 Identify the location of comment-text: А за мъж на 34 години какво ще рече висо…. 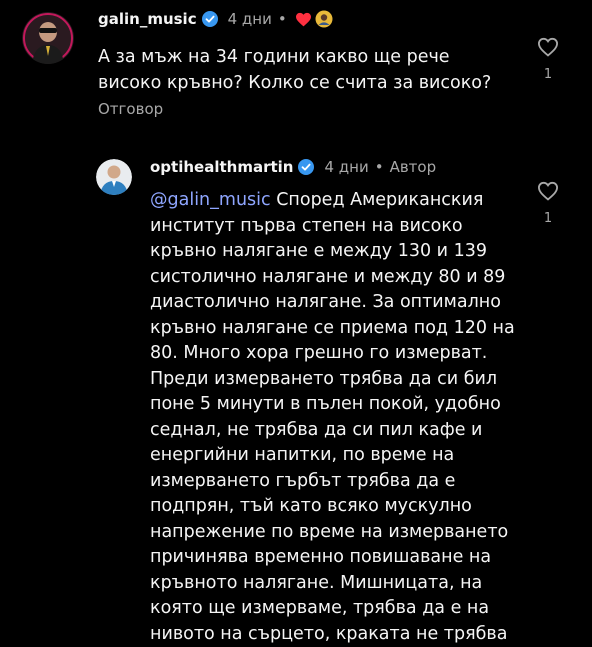
(295, 70).